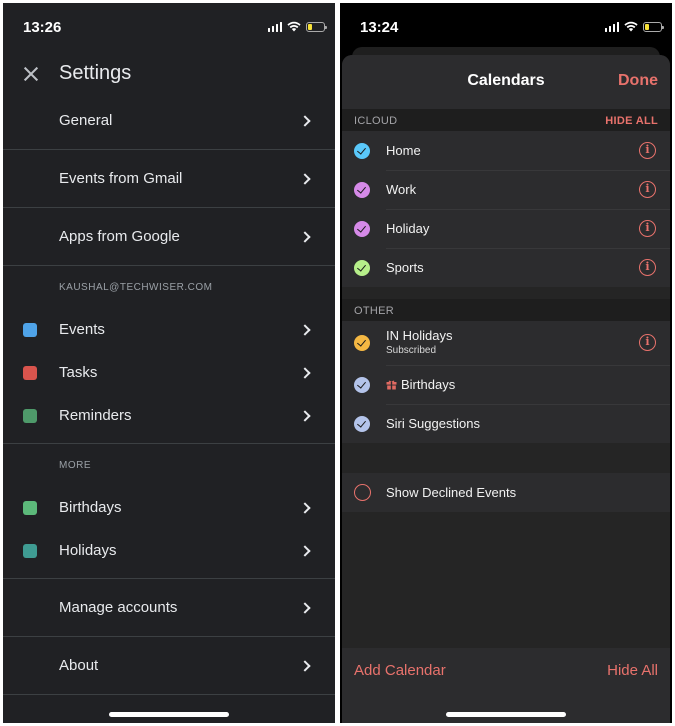 This screenshot has width=675, height=726. I want to click on settings-item-manage-accounts: Manage accounts, so click(169, 607).